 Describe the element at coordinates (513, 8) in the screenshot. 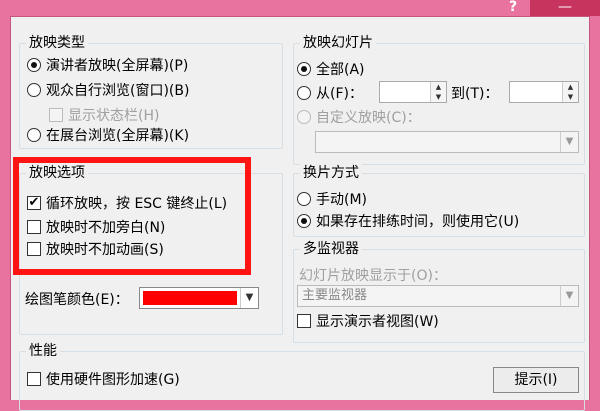

I see `help-button: ?` at that location.